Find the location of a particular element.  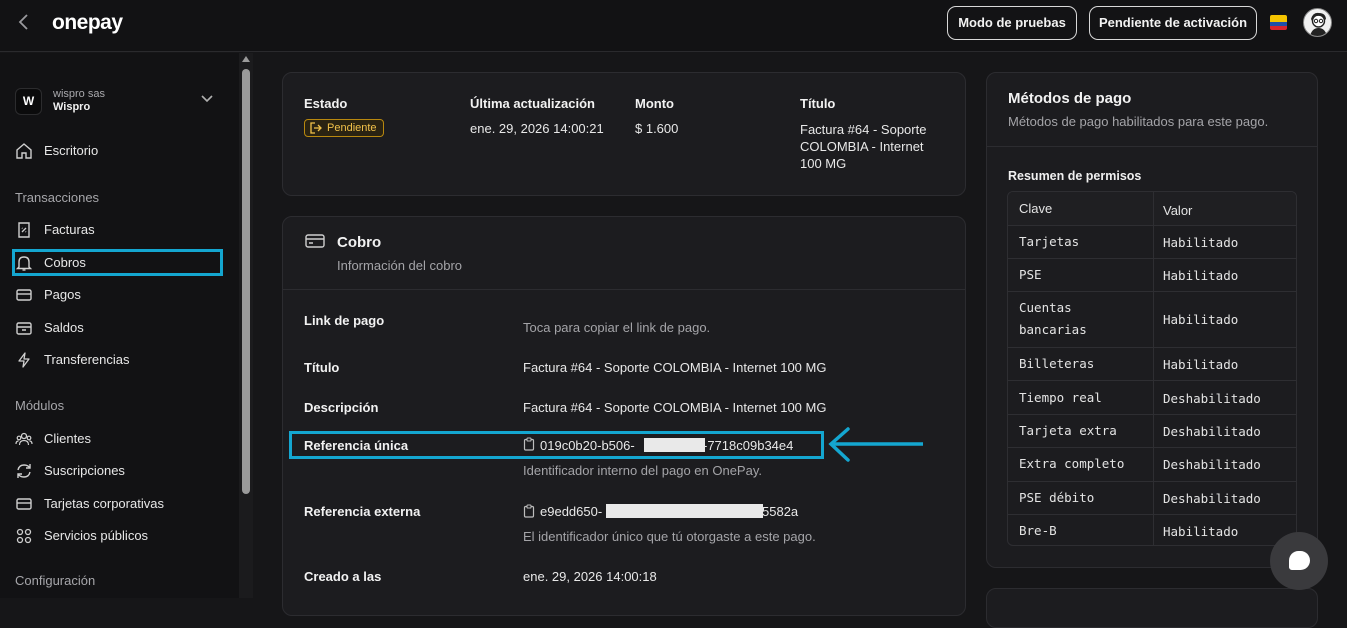

org-avatar: W is located at coordinates (28, 101).